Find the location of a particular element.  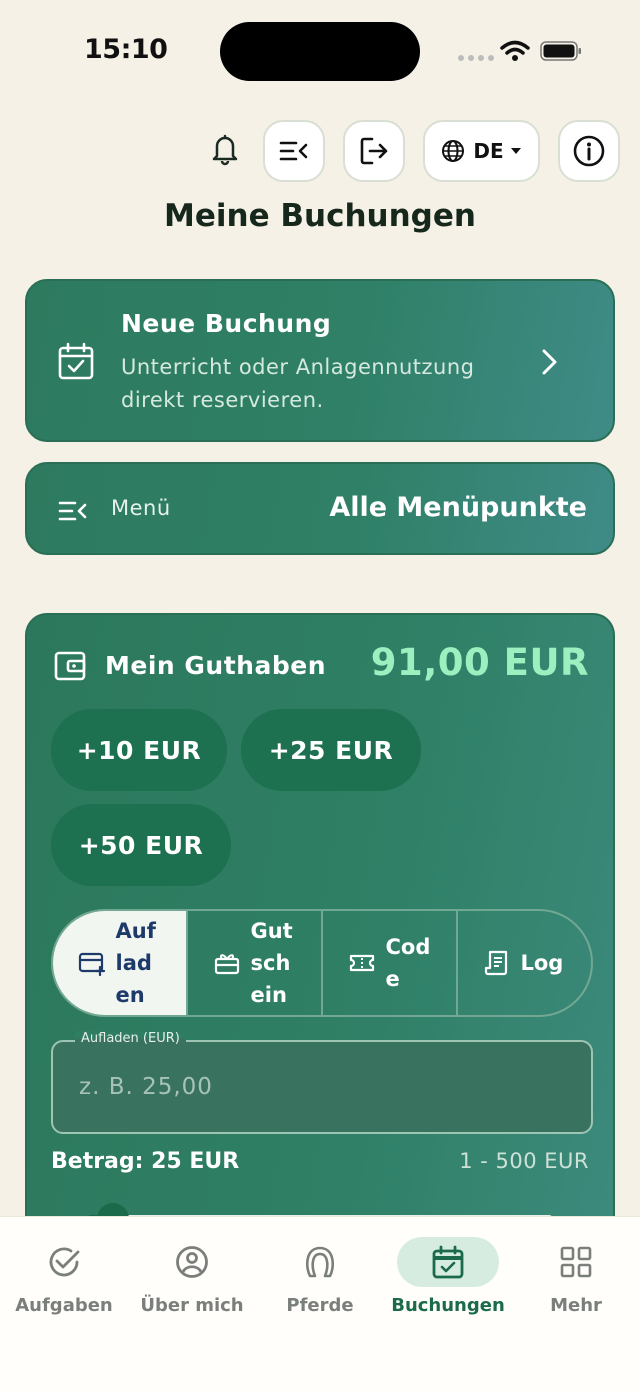

info-button is located at coordinates (589, 151).